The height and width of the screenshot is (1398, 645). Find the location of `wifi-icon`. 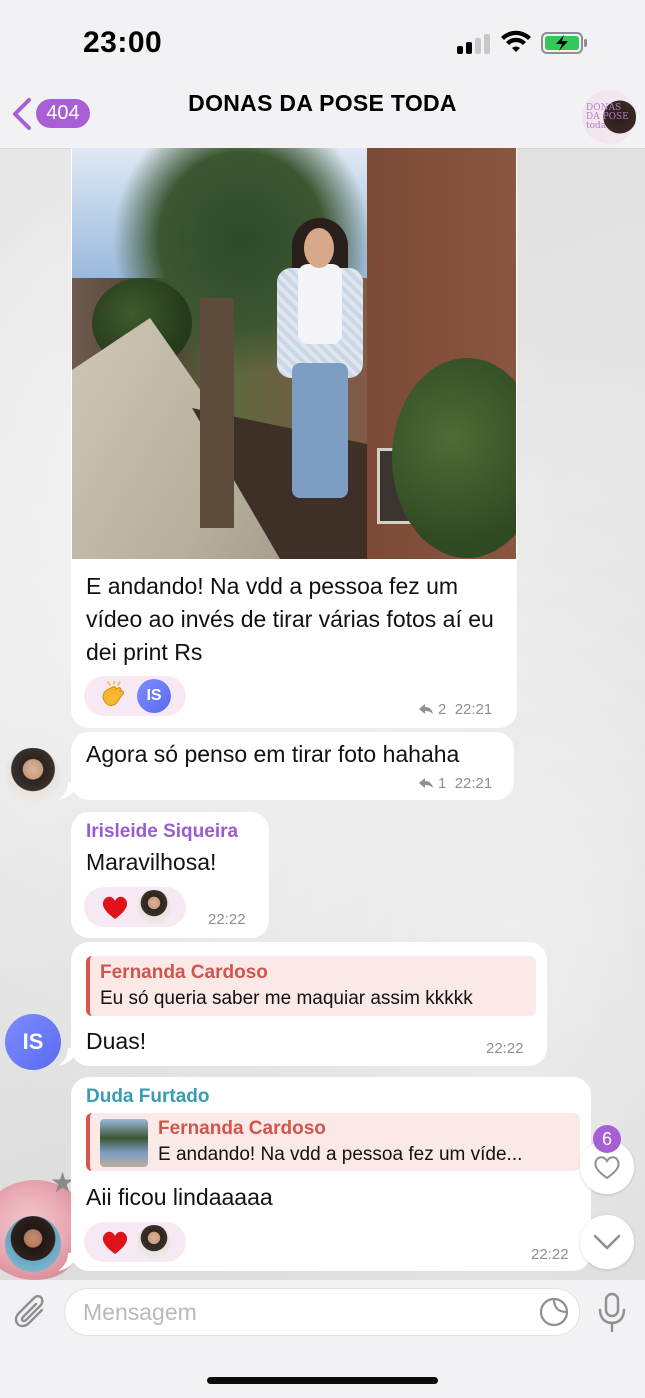

wifi-icon is located at coordinates (516, 41).